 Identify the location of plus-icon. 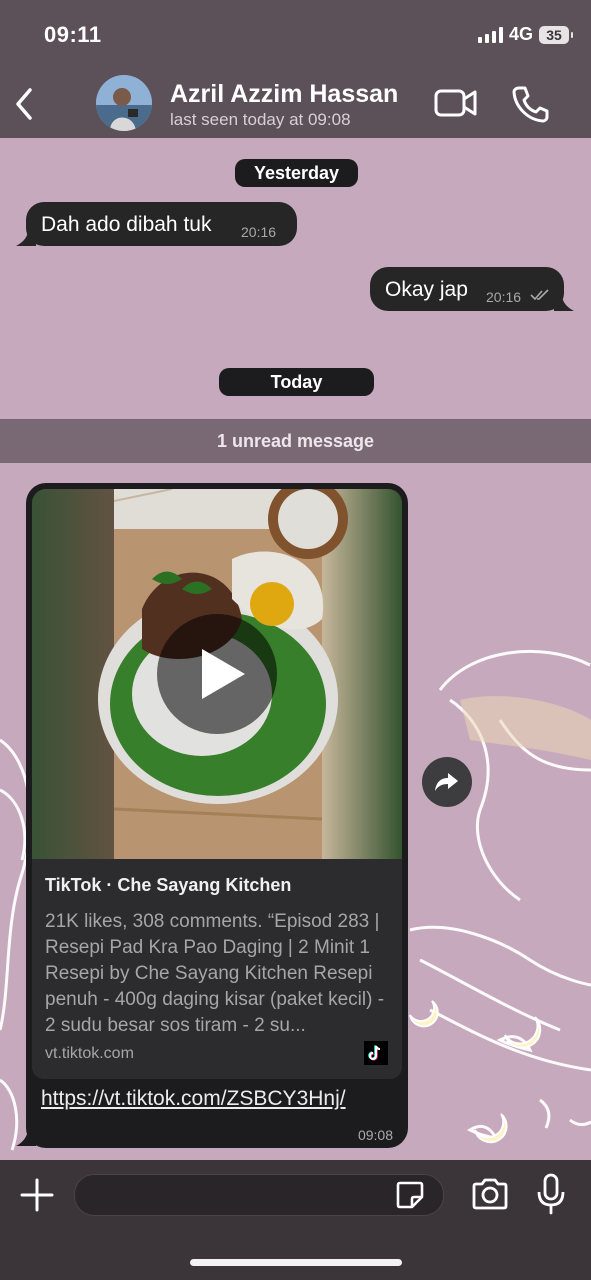
(37, 1195).